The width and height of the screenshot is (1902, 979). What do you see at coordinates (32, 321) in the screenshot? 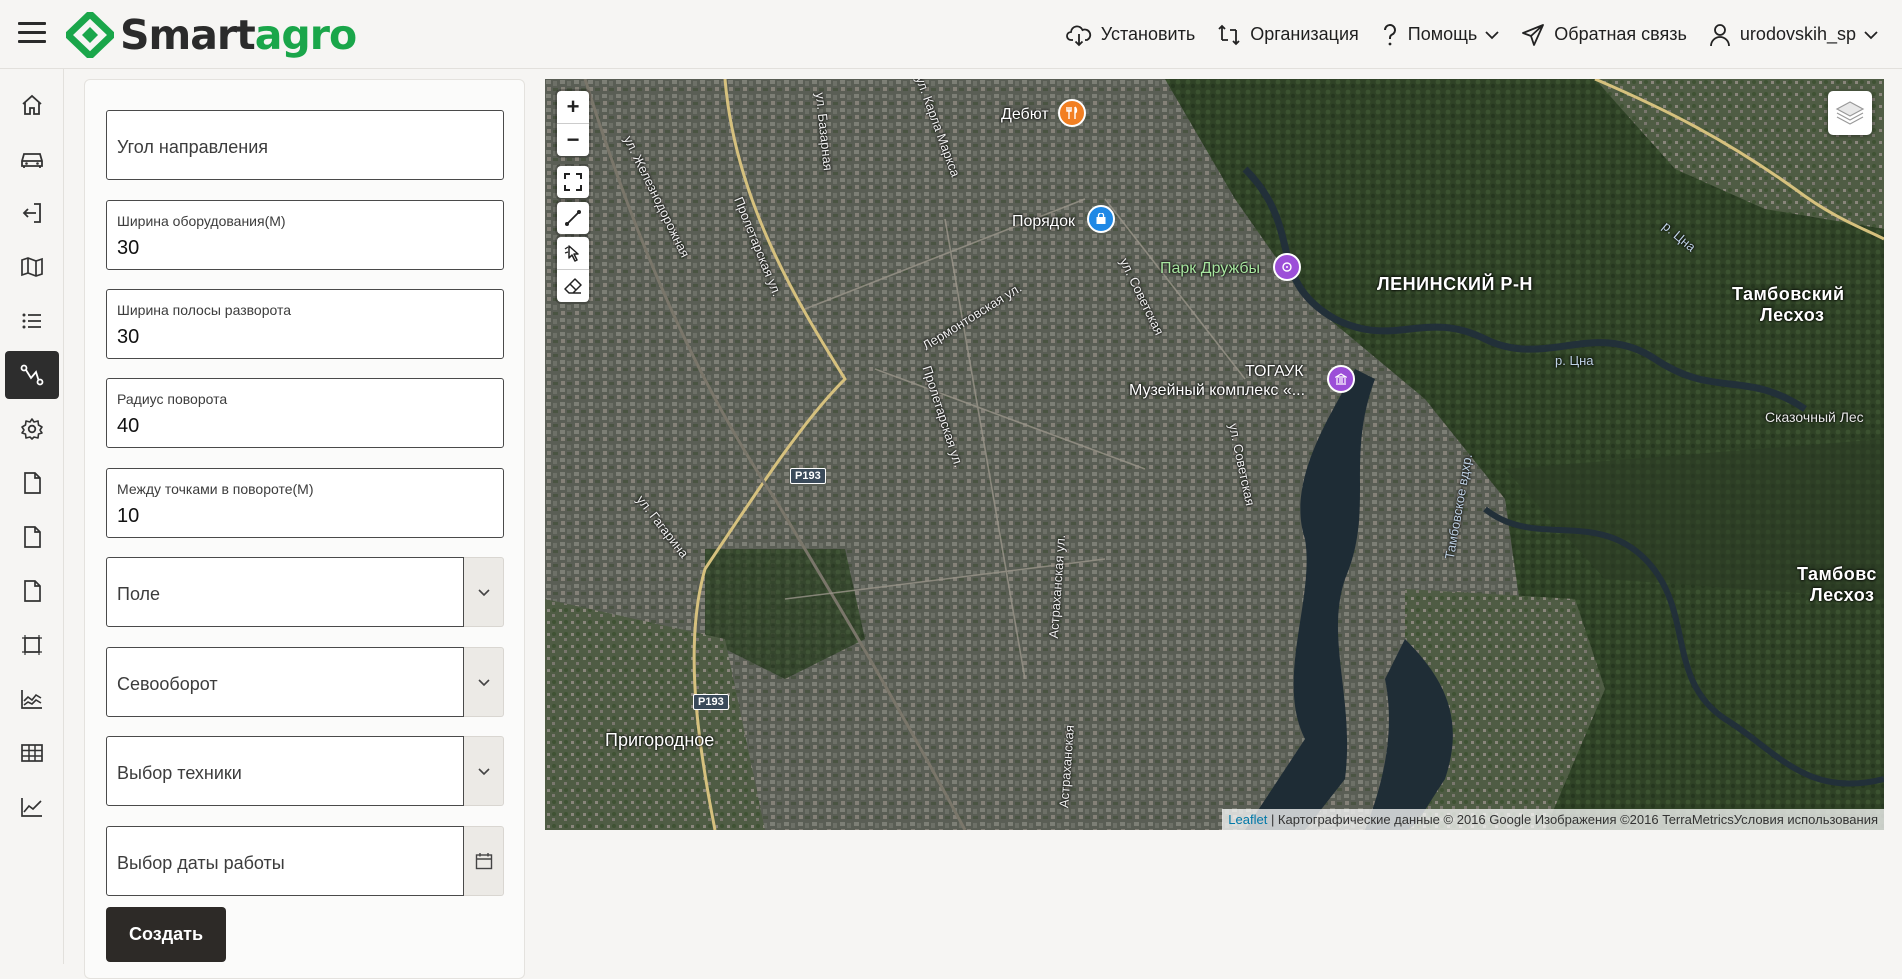
I see `sidebar-item-list` at bounding box center [32, 321].